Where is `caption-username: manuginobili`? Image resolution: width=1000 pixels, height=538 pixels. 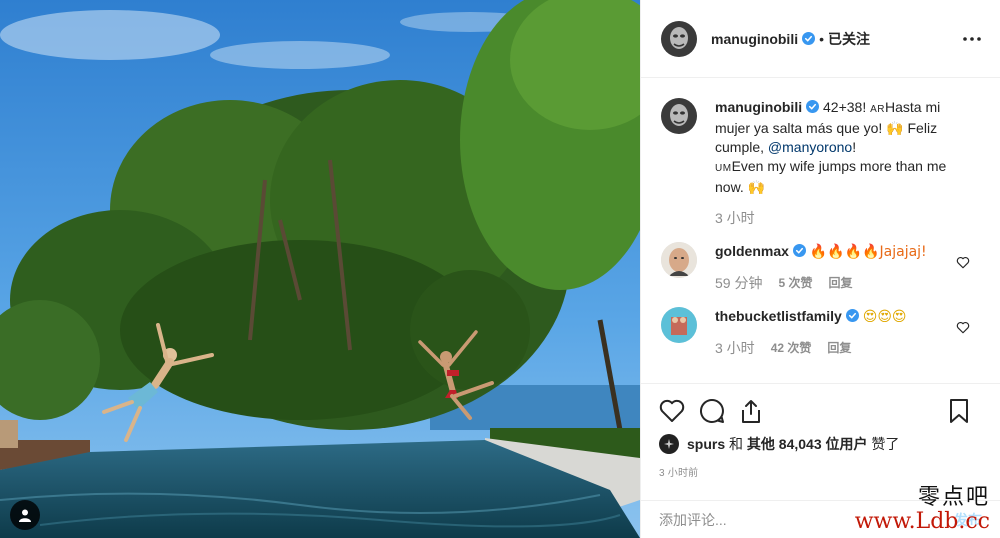
caption-username: manuginobili is located at coordinates (758, 107).